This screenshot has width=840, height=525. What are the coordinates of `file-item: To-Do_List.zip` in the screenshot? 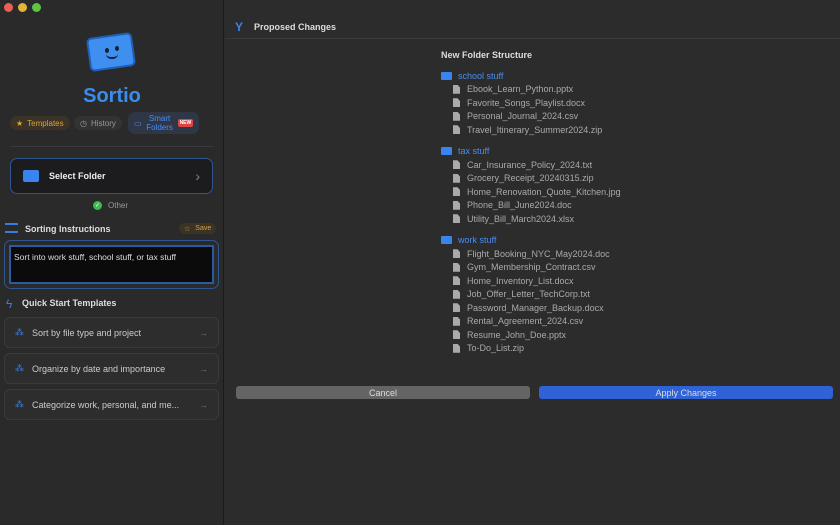 It's located at (591, 349).